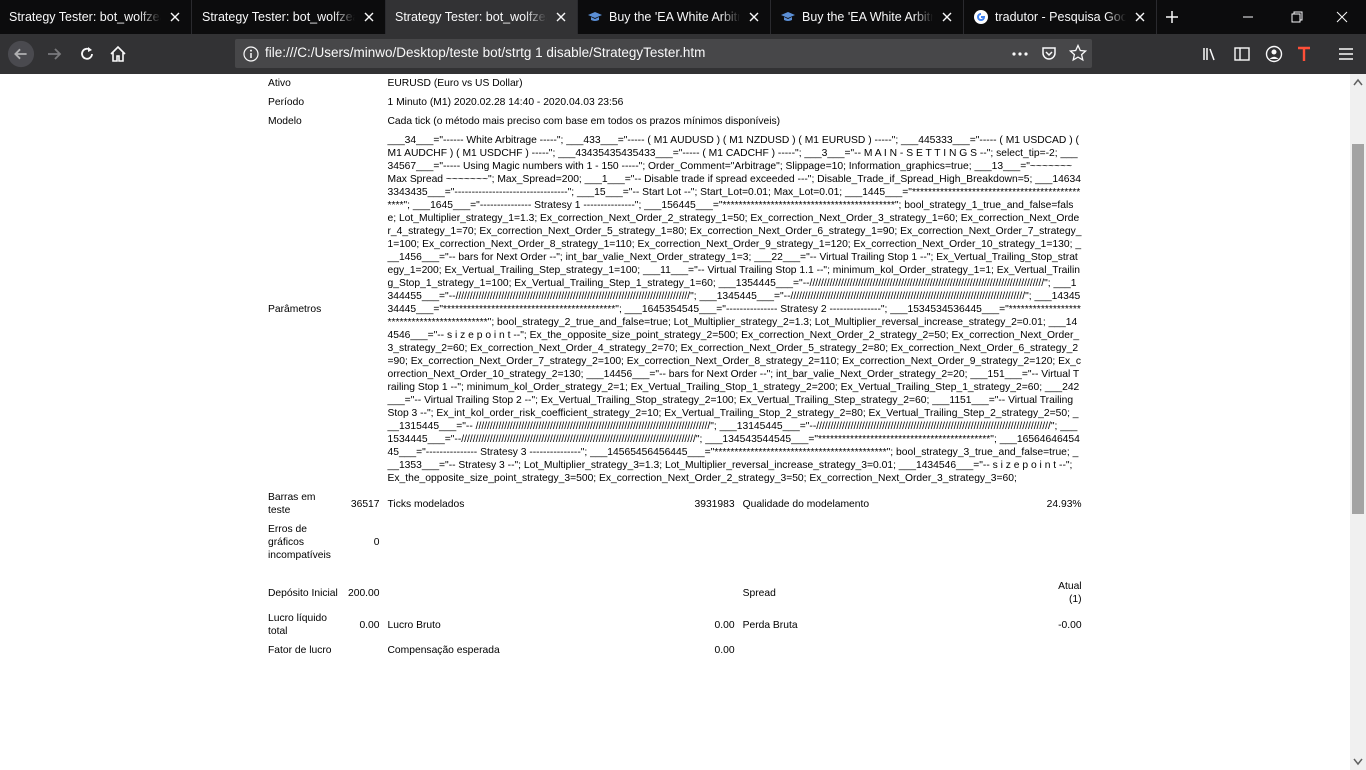 The image size is (1366, 770). I want to click on scrollbar-thumb, so click(1358, 329).